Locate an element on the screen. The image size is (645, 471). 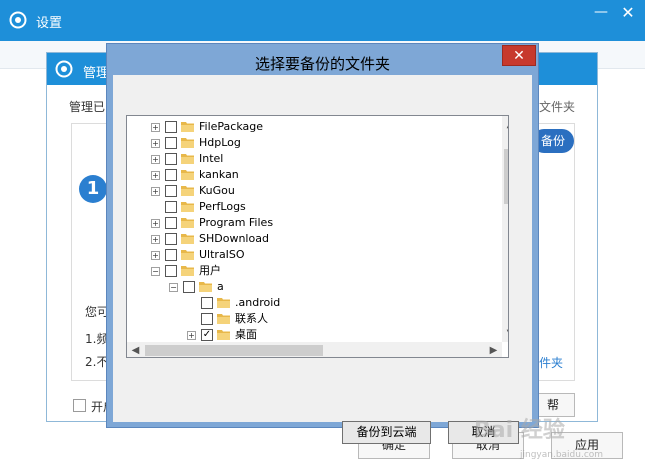
tree-row: + kankan is located at coordinates (312, 175).